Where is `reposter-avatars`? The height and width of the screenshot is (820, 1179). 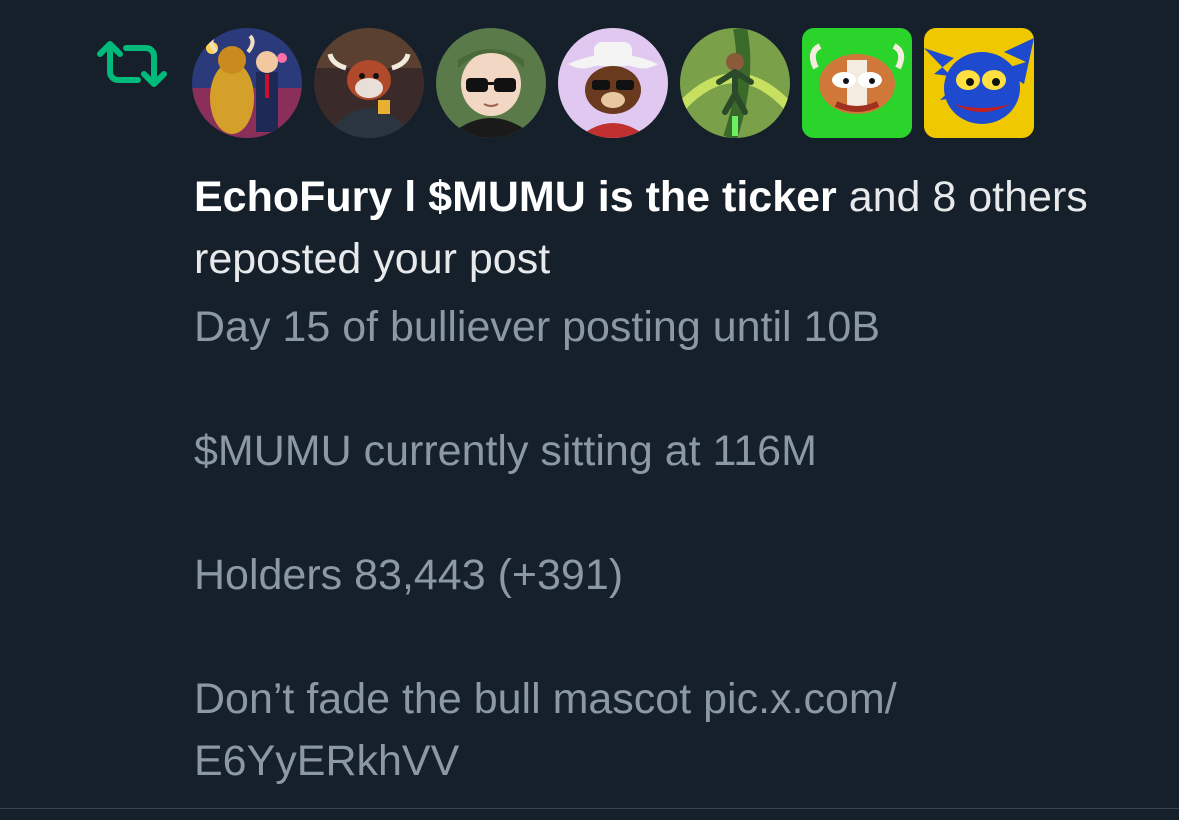
reposter-avatars is located at coordinates (613, 84).